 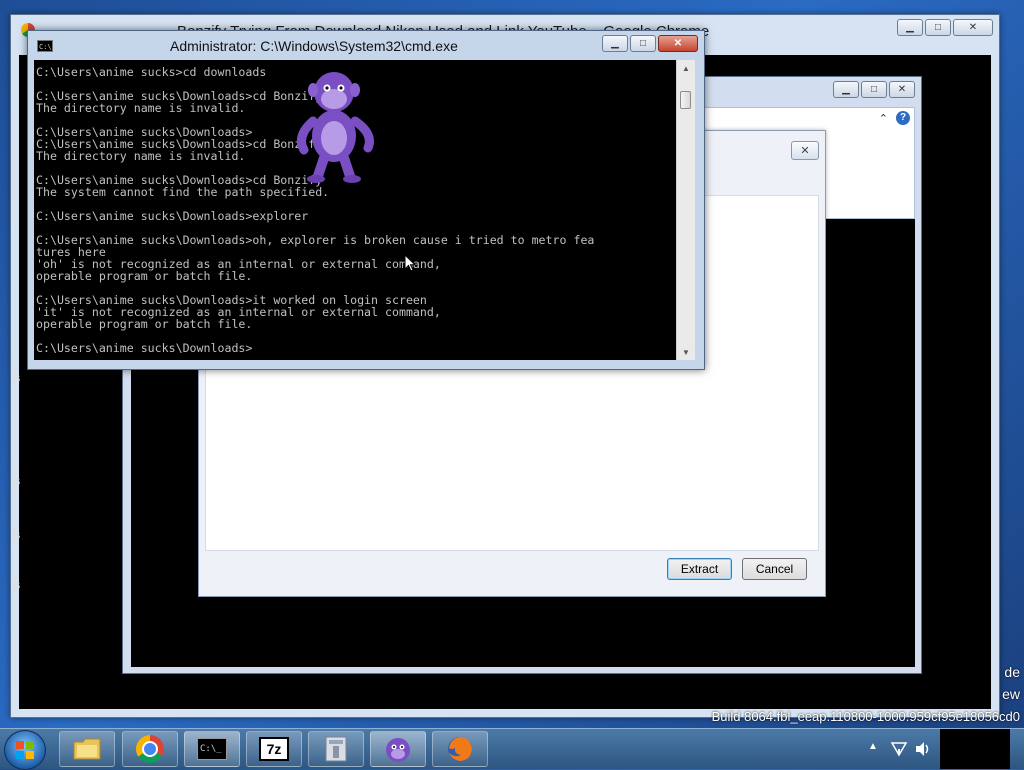 What do you see at coordinates (685, 210) in the screenshot?
I see `vertical-scrollbar: ▲ ▼` at bounding box center [685, 210].